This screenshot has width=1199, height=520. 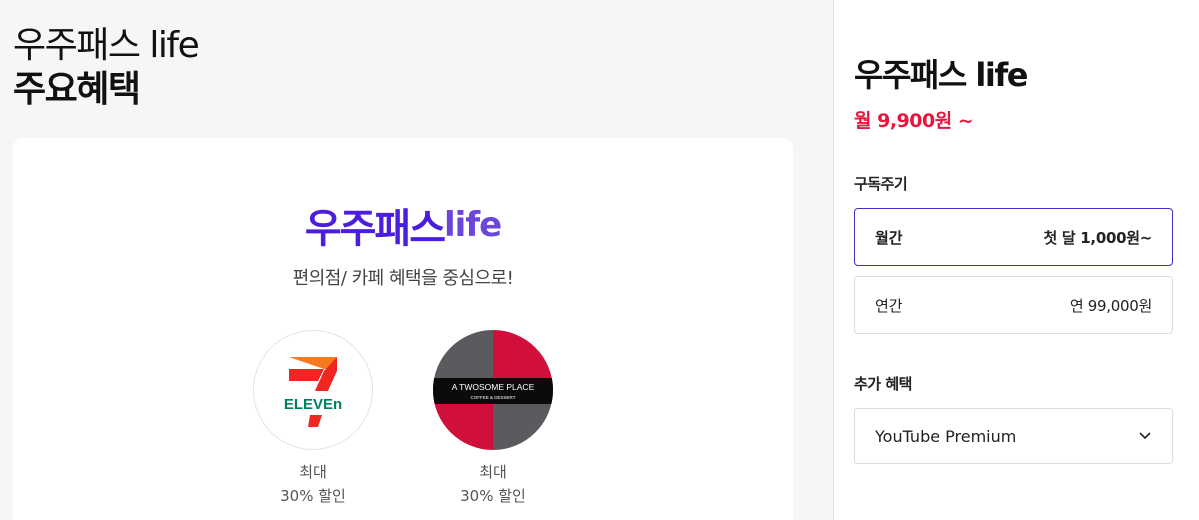 What do you see at coordinates (1013, 237) in the screenshot?
I see `option-monthly: 월간 첫 달 1,000원~` at bounding box center [1013, 237].